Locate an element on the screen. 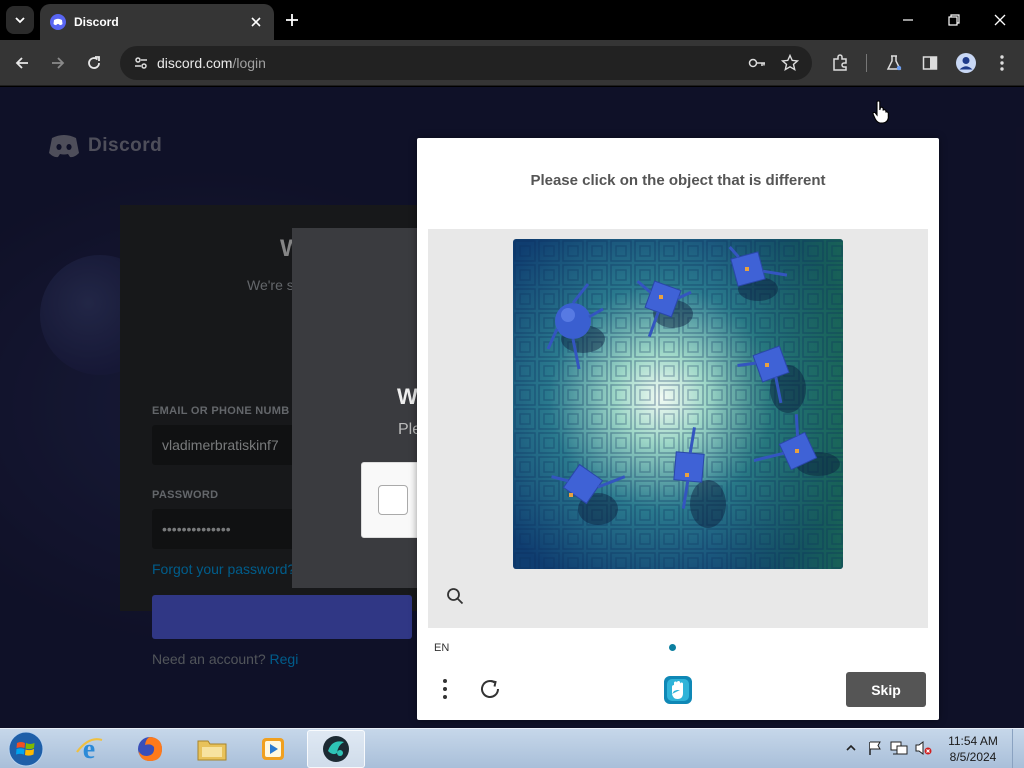 This screenshot has height=768, width=1024. taskbar-media-player is located at coordinates (273, 749).